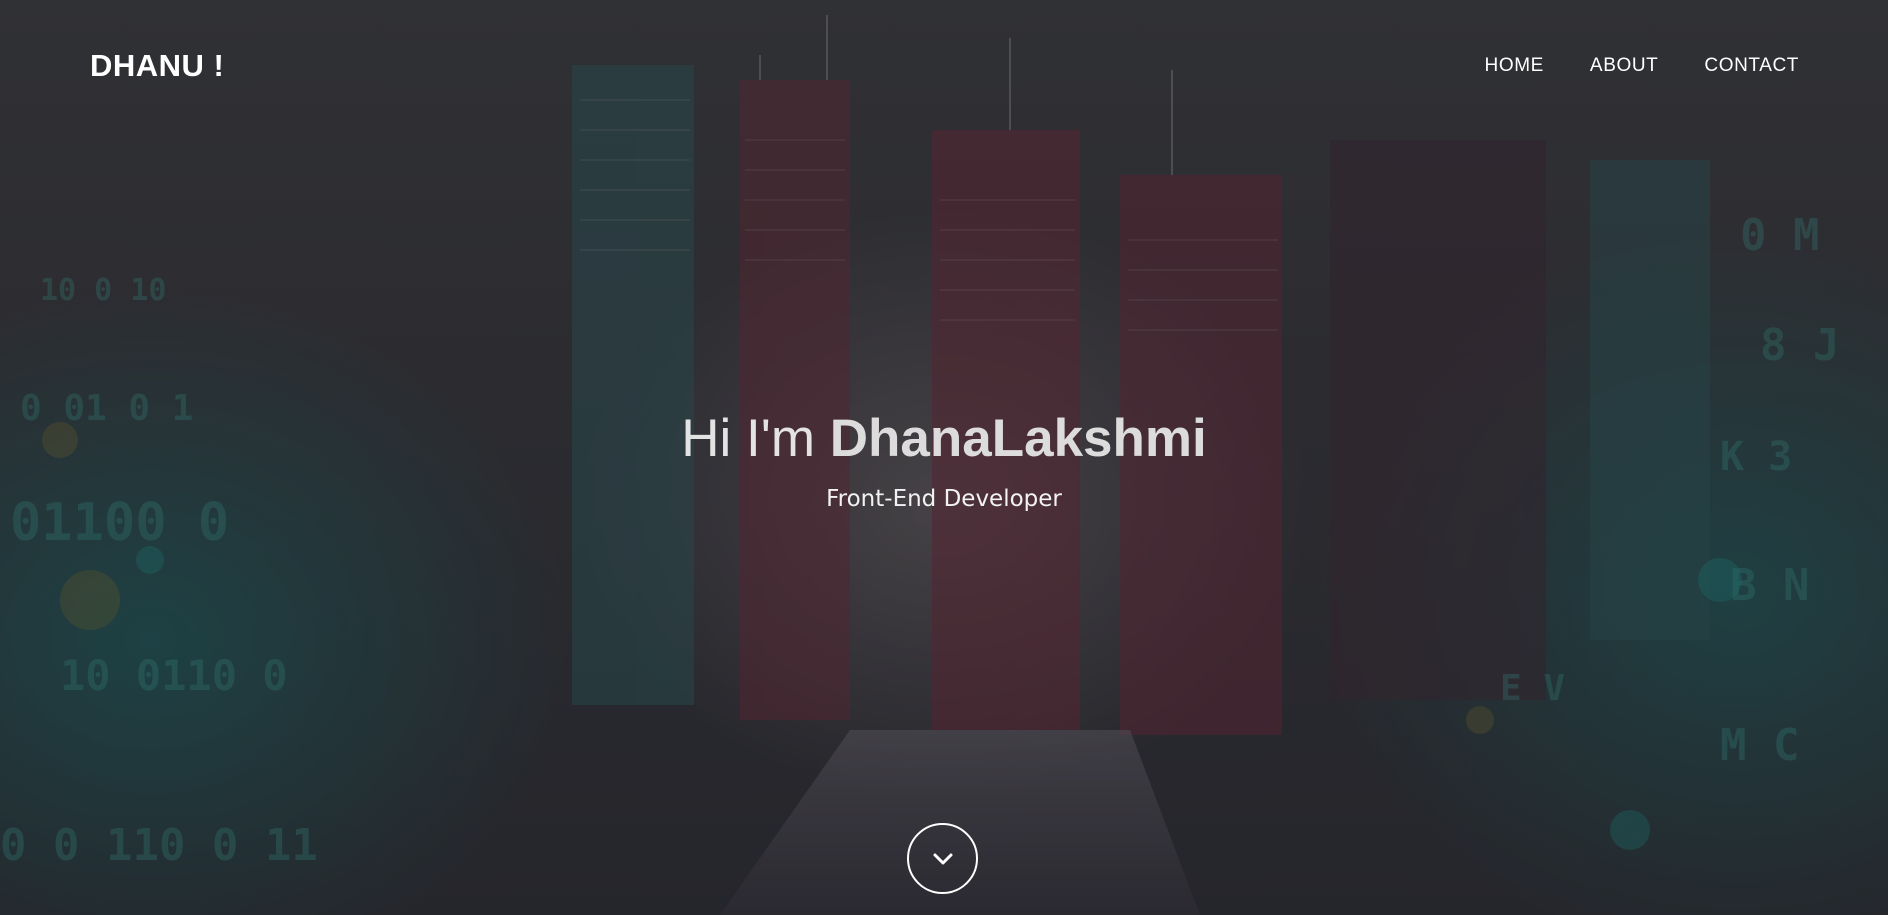  I want to click on hero-heading: Hi I'm DhanaLakshmi, so click(944, 439).